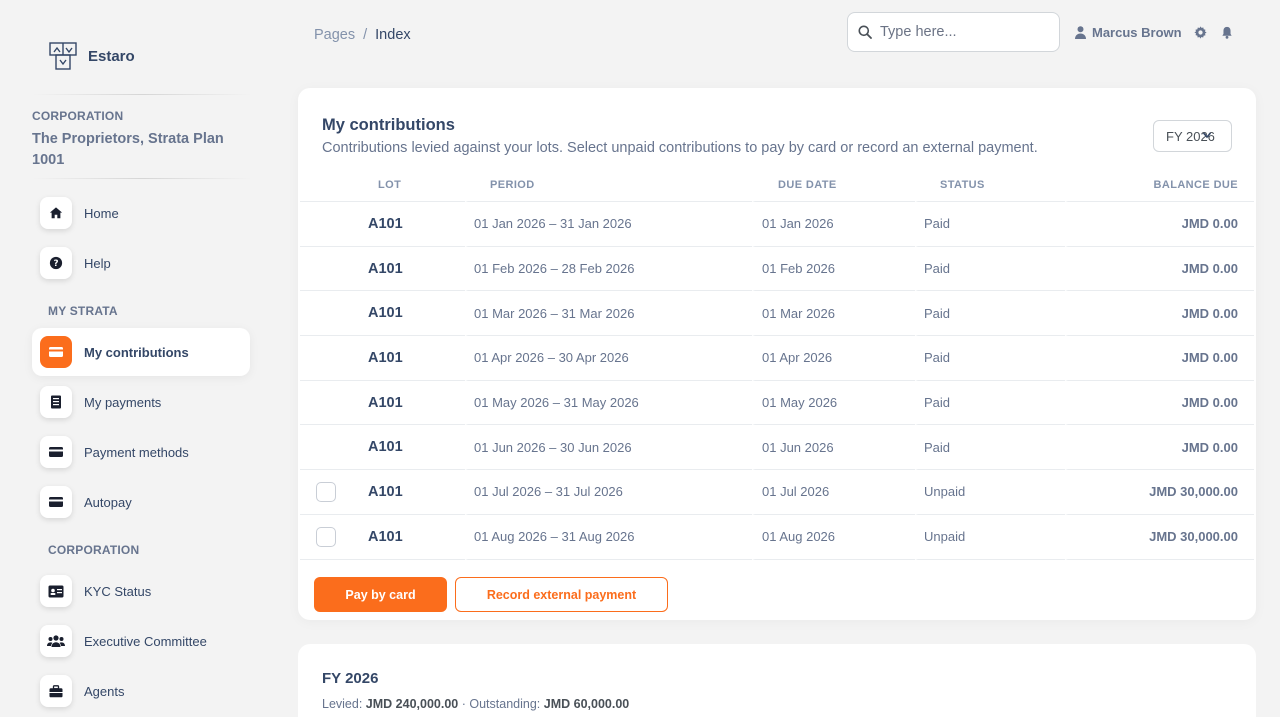 This screenshot has height=717, width=1280. What do you see at coordinates (94, 550) in the screenshot?
I see `section-label-corporation: CORPORATION` at bounding box center [94, 550].